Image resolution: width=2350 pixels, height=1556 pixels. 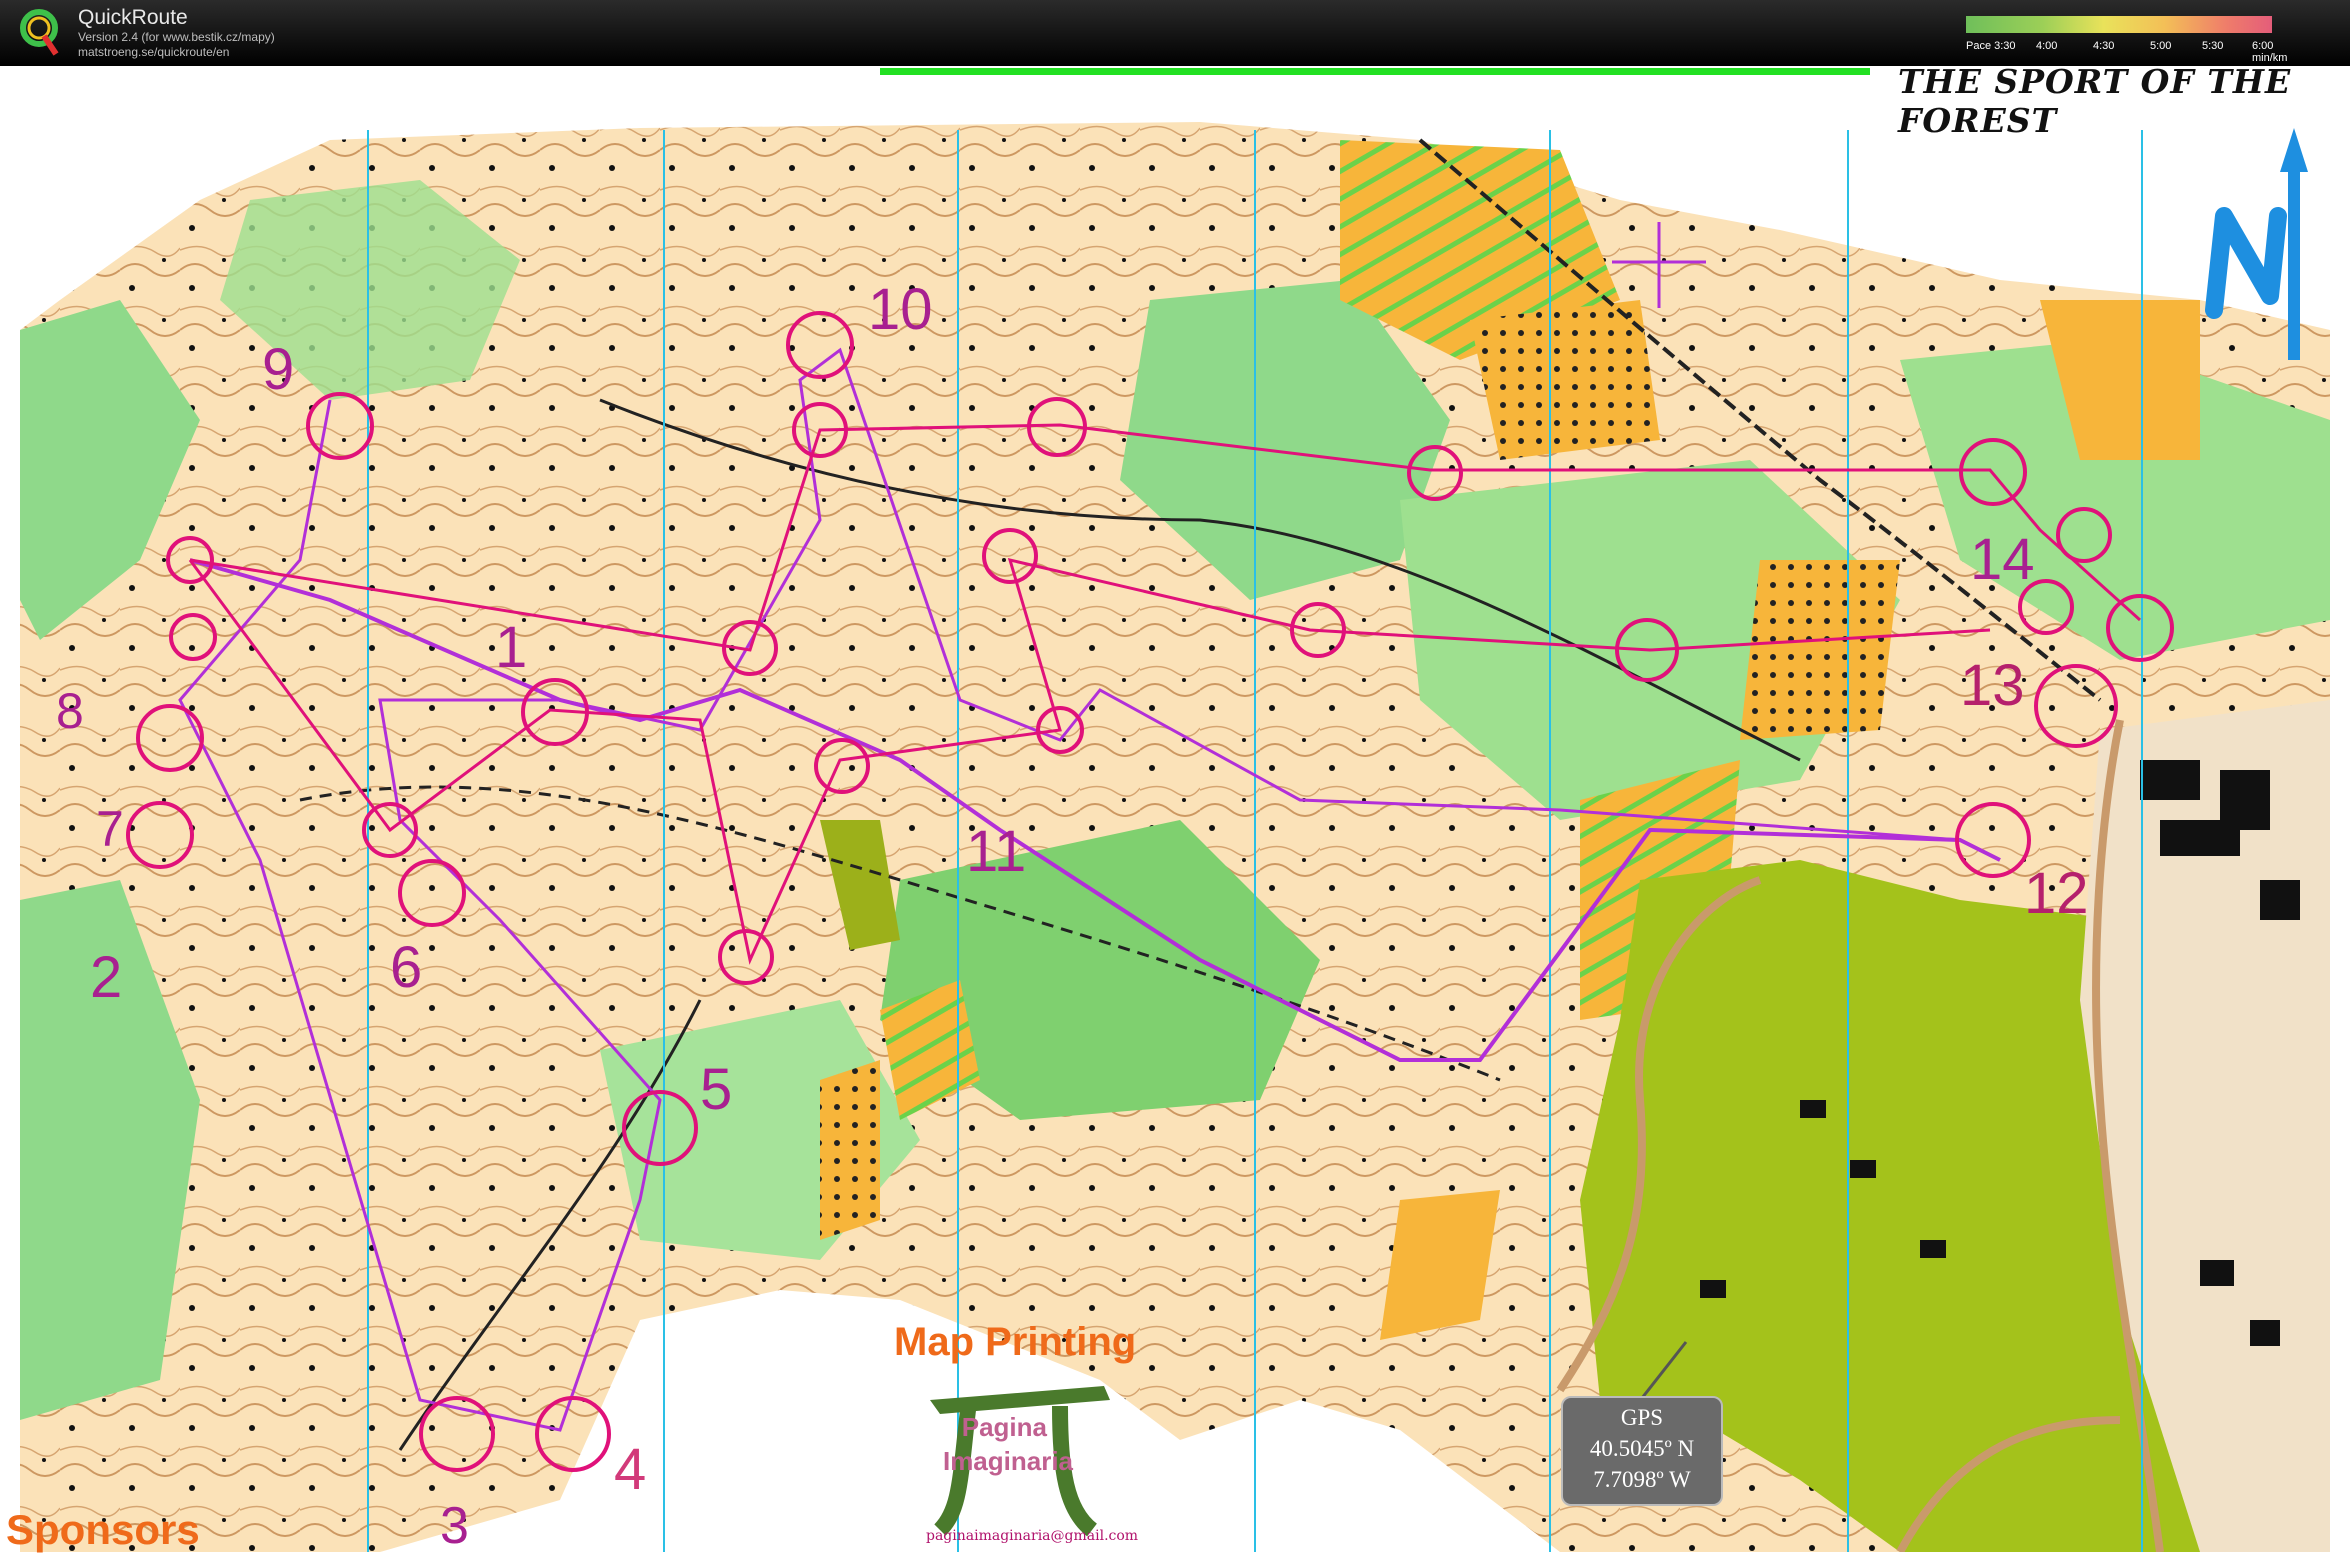 I want to click on quickroute-logo-icon, so click(x=39, y=32).